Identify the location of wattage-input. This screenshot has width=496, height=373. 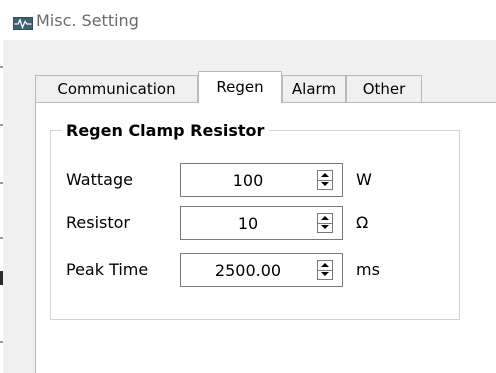
(248, 180).